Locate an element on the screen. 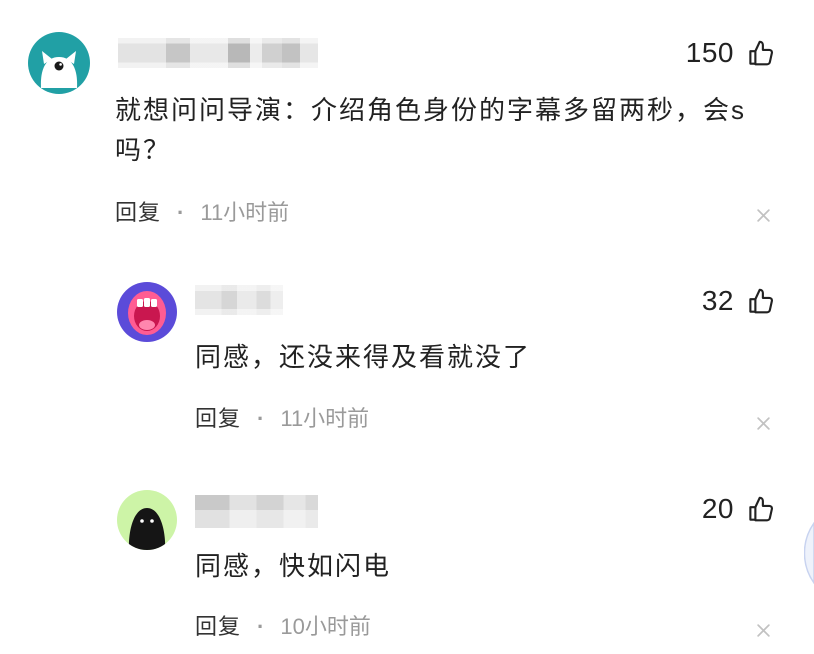  like-button: 32 is located at coordinates (739, 301).